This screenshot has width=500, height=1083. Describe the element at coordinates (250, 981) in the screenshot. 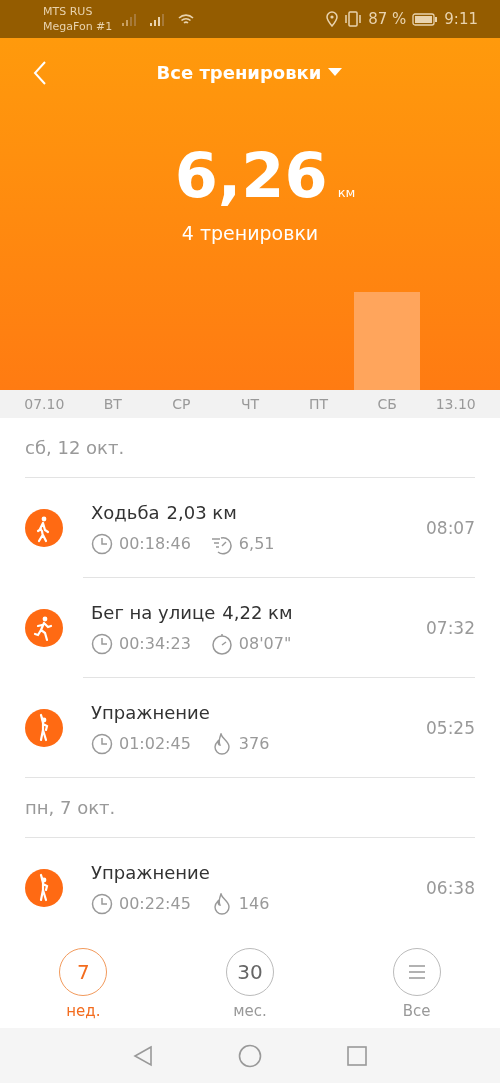

I see `period-tab: 30 мес.` at that location.